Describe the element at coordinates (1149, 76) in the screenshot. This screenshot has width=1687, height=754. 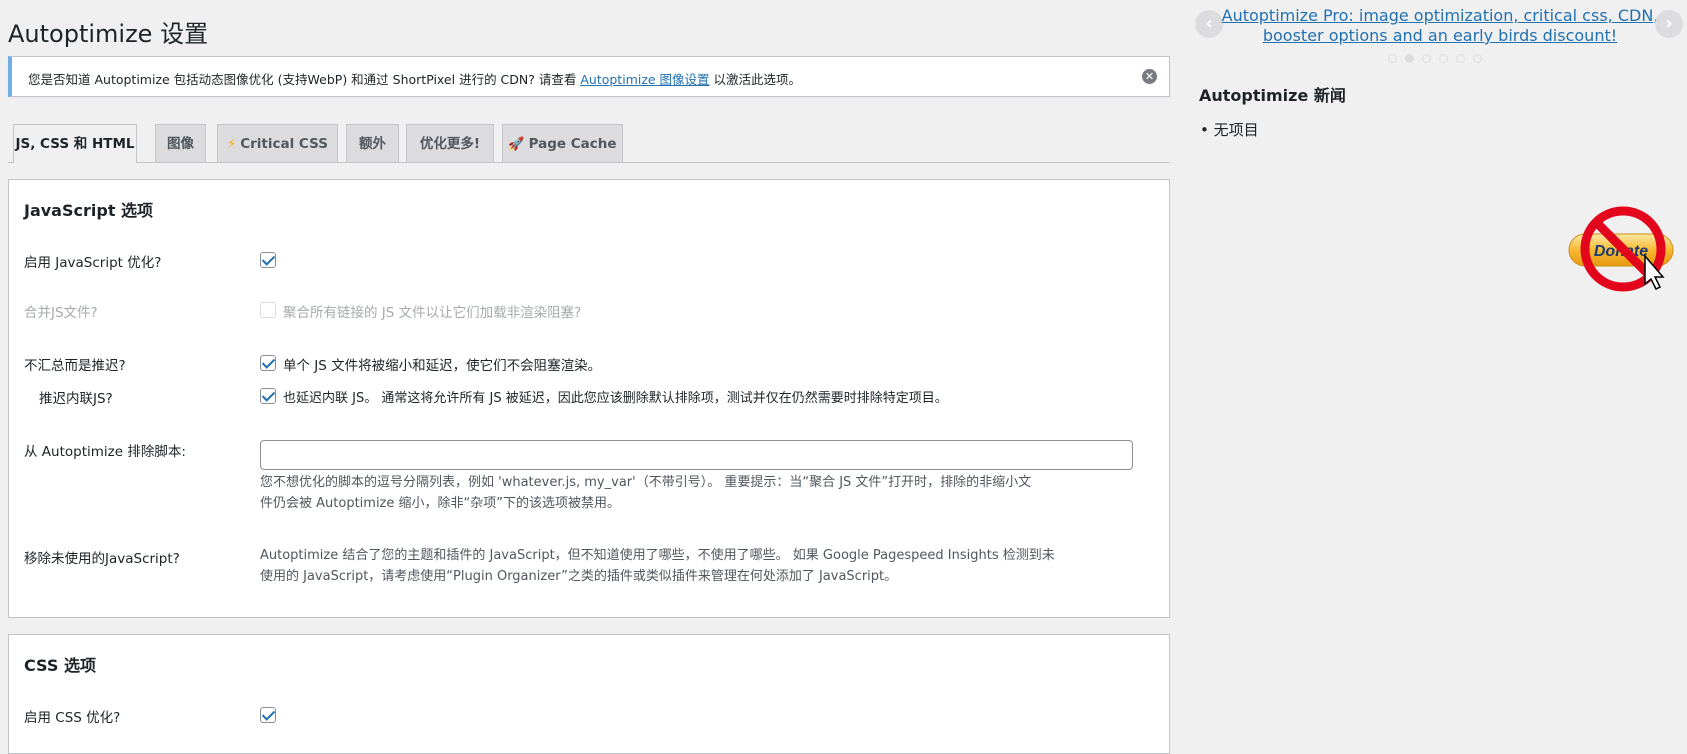
I see `close-circle-icon: ✕` at that location.